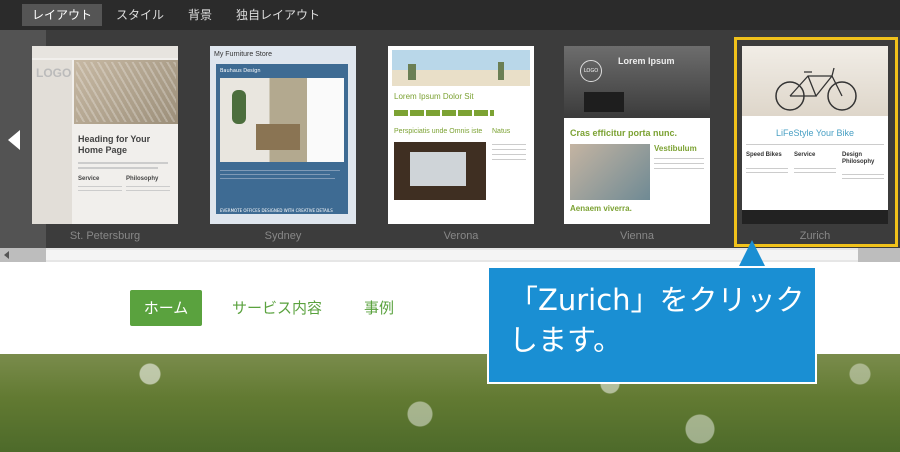  I want to click on tab-background: 背景, so click(200, 15).